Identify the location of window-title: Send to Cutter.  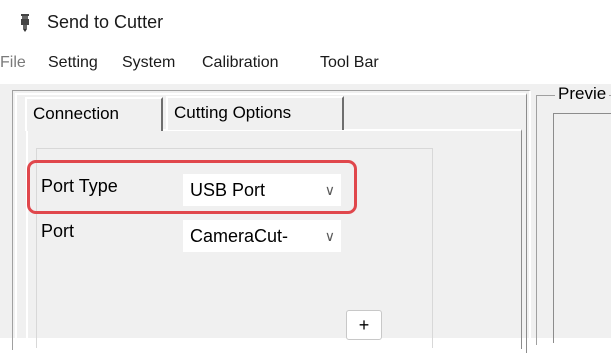
(105, 22).